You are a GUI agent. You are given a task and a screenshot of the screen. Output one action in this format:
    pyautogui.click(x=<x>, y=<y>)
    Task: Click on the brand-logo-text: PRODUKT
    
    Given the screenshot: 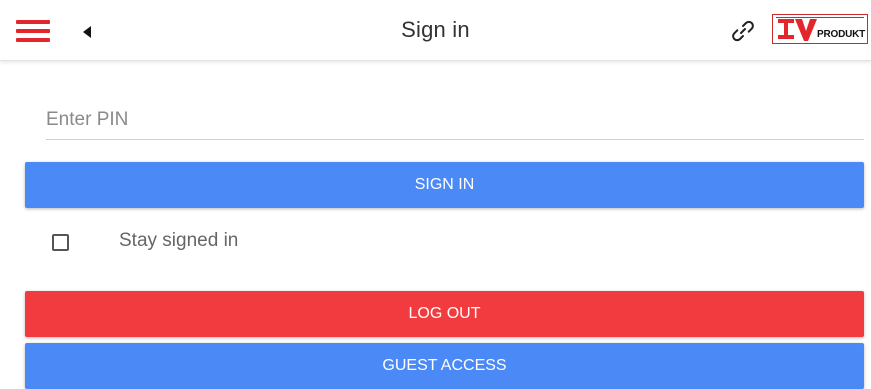 What is the action you would take?
    pyautogui.click(x=841, y=34)
    